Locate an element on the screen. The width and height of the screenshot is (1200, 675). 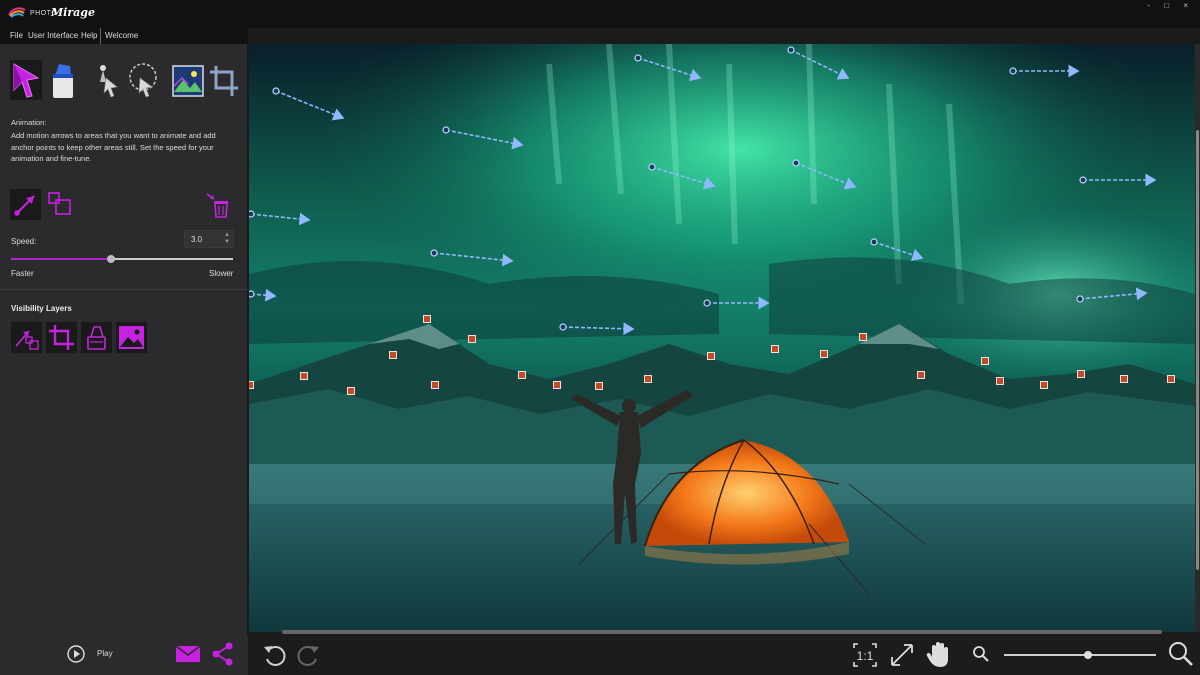
trash-icon is located at coordinates (217, 205).